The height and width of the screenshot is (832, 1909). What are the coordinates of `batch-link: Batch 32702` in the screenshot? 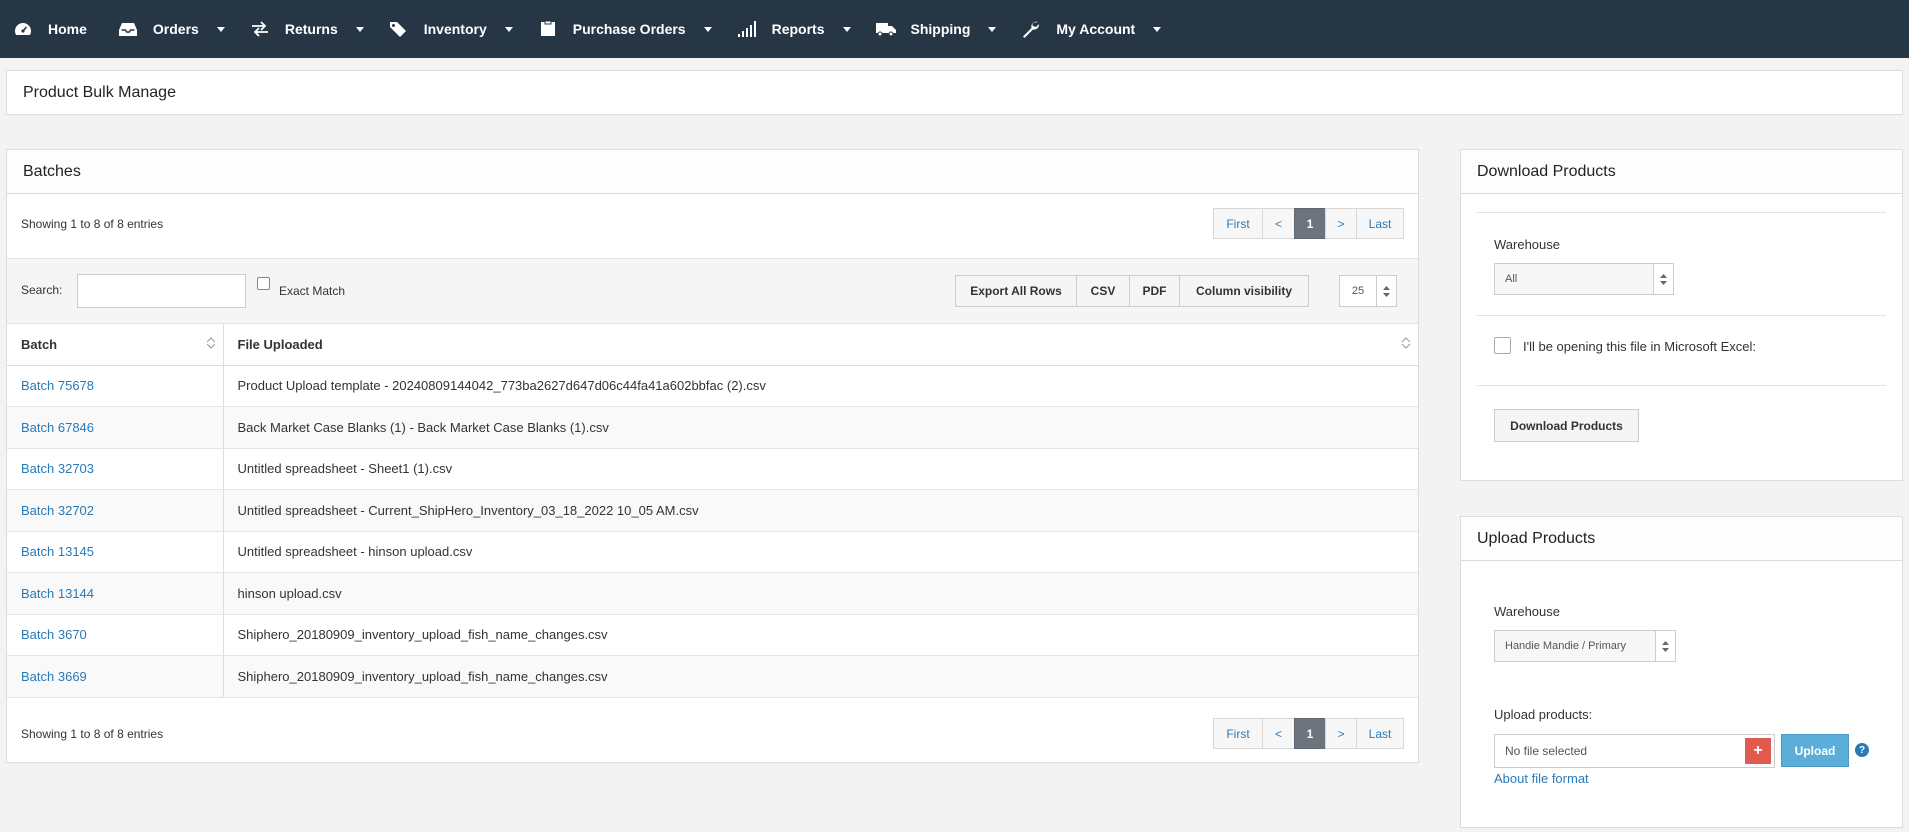 It's located at (57, 510).